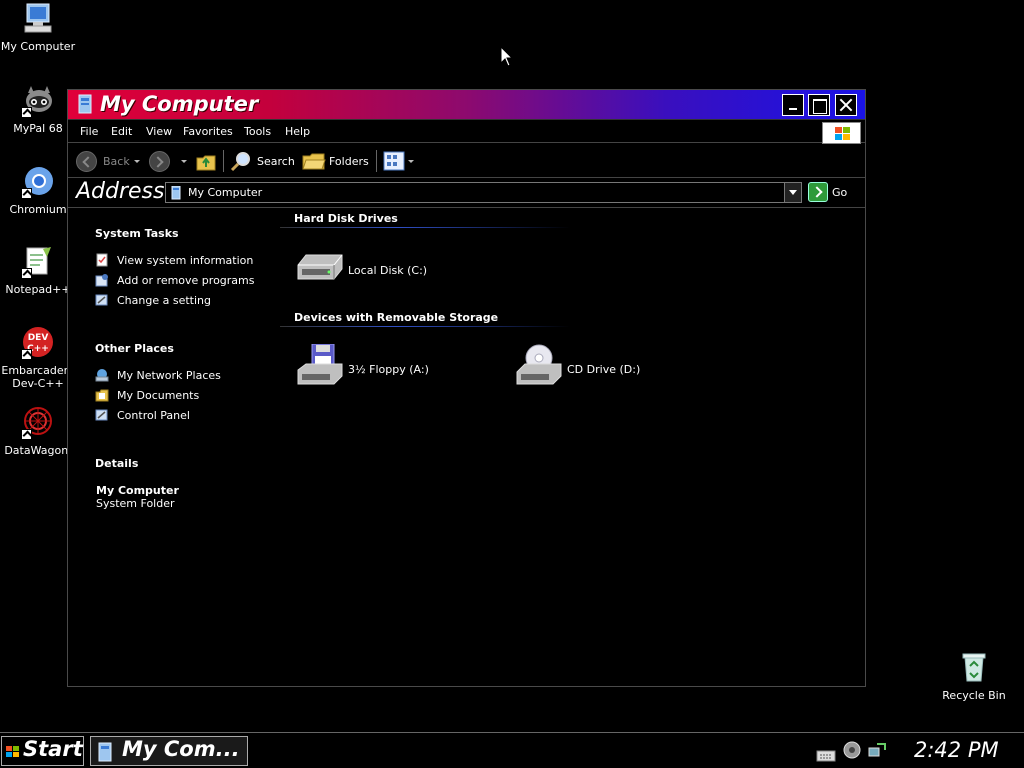  I want to click on back-dropdown-icon, so click(137, 161).